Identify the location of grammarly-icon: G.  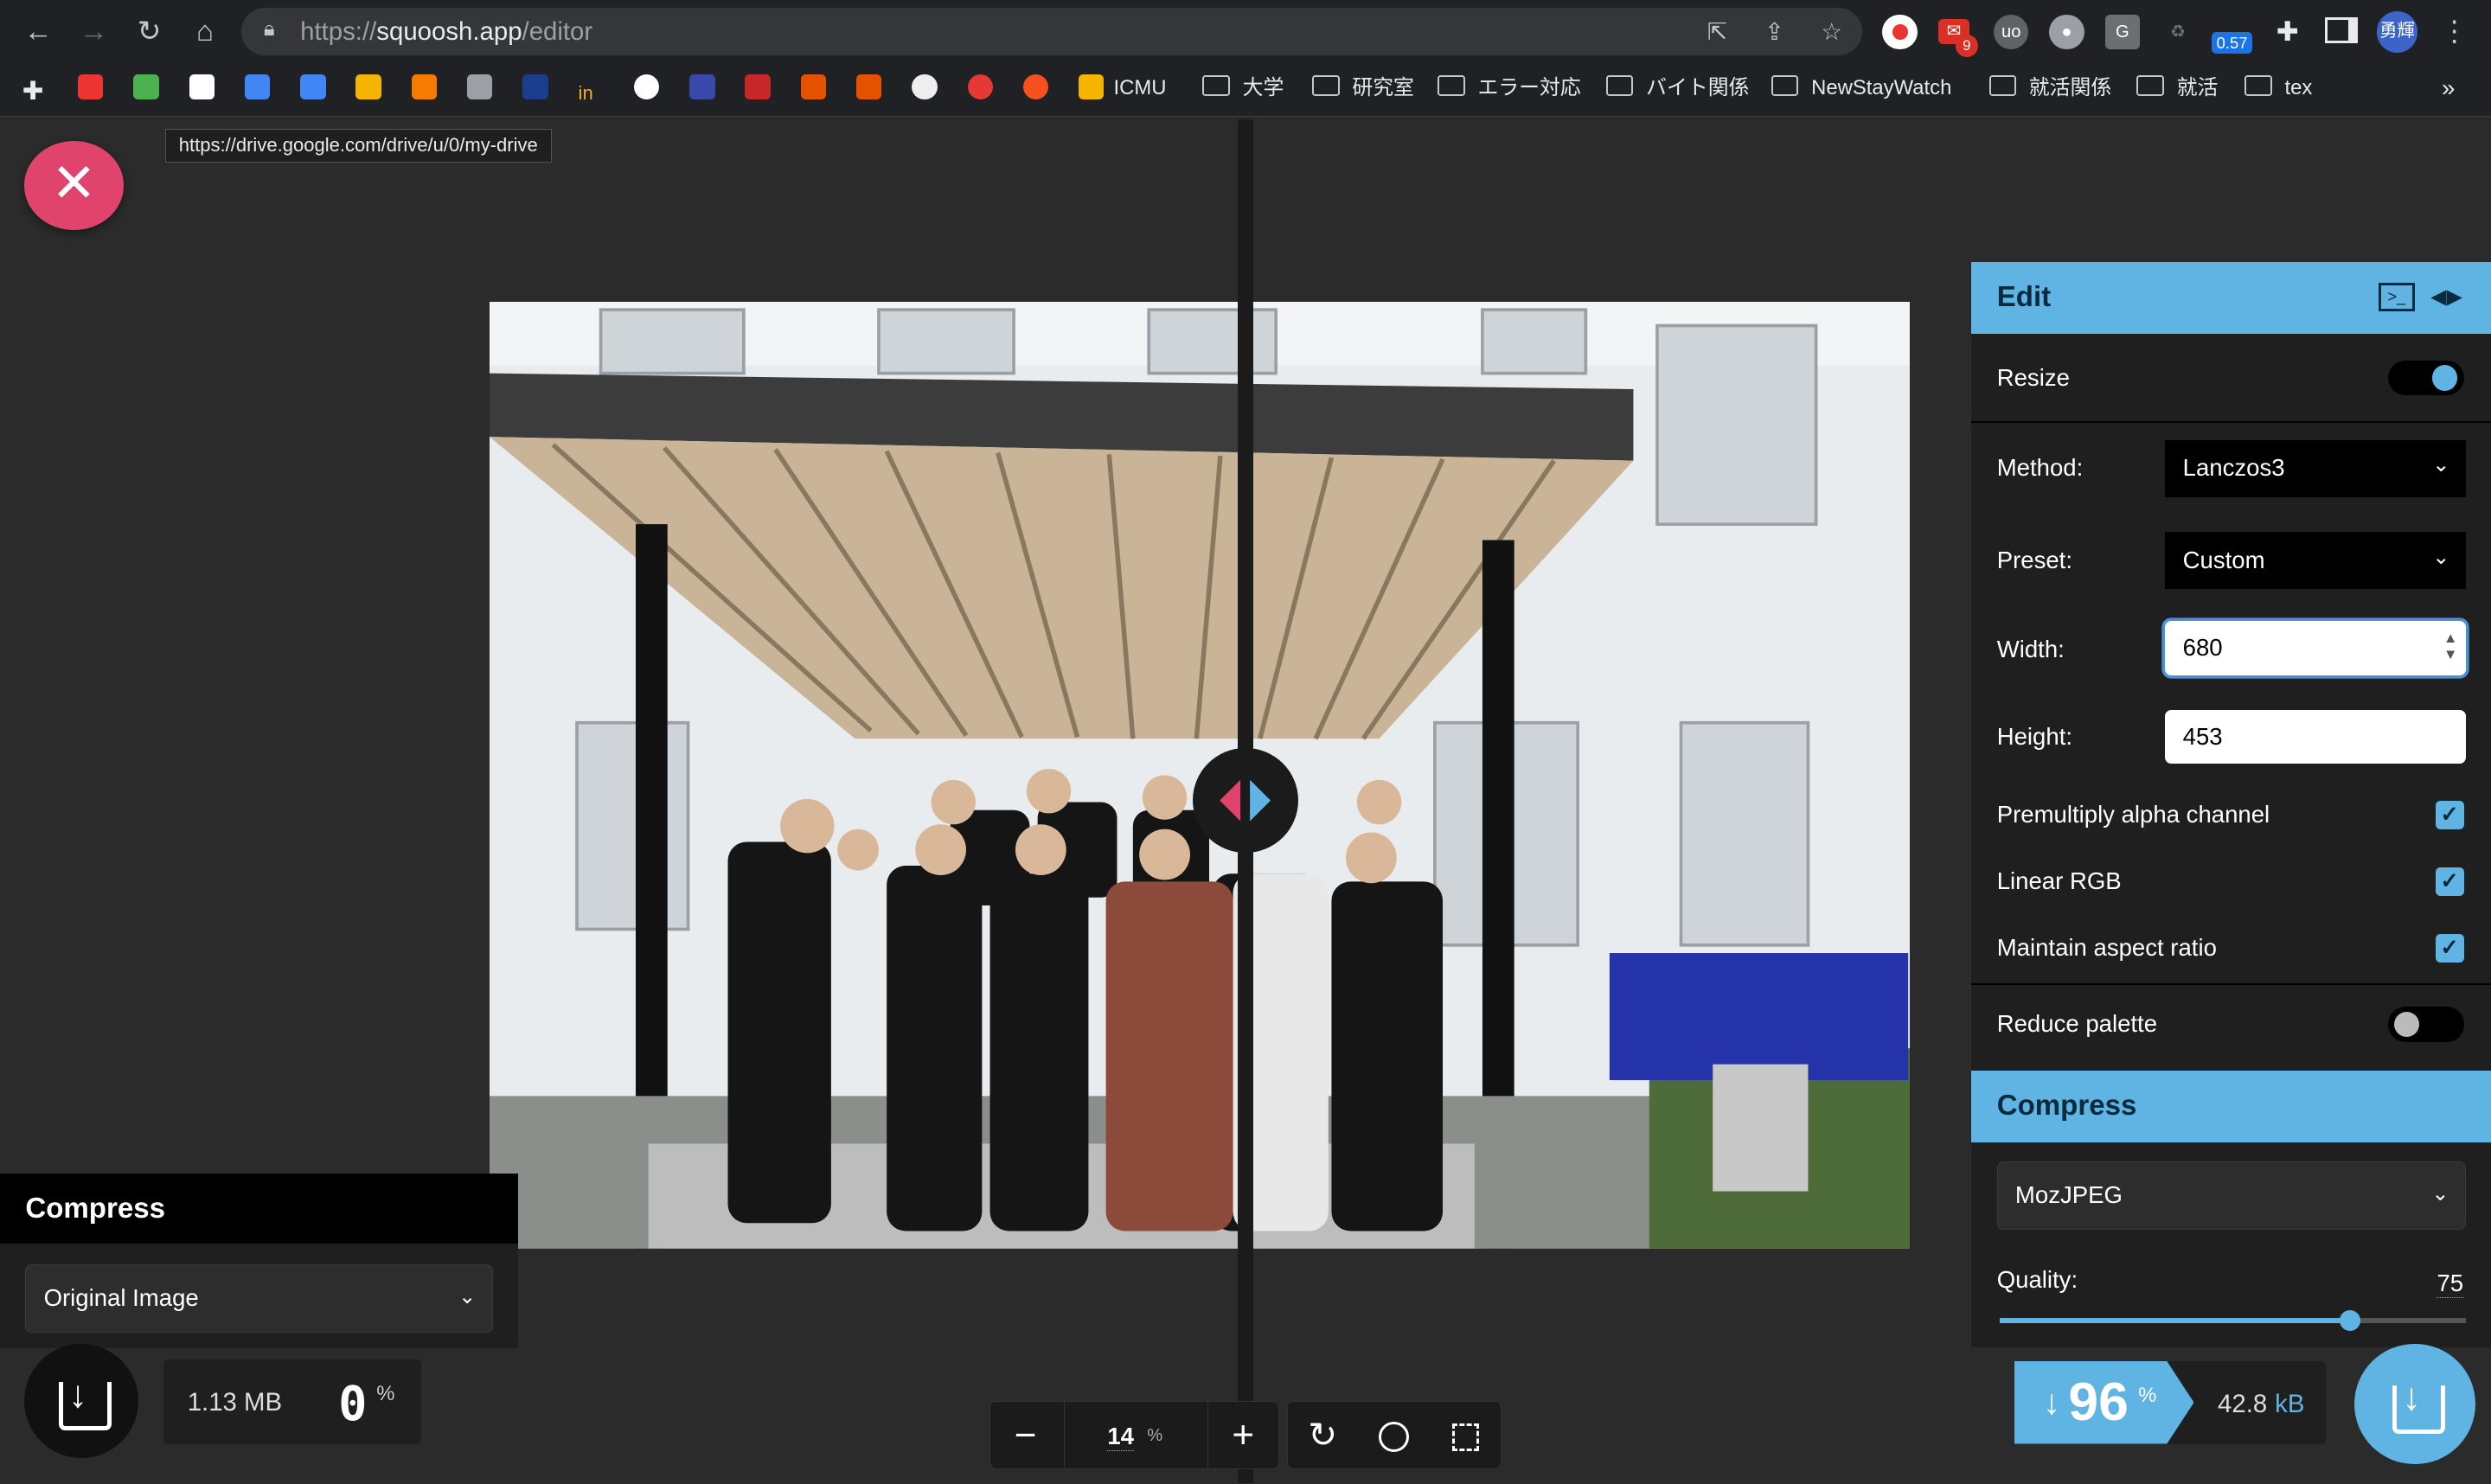
(2122, 32).